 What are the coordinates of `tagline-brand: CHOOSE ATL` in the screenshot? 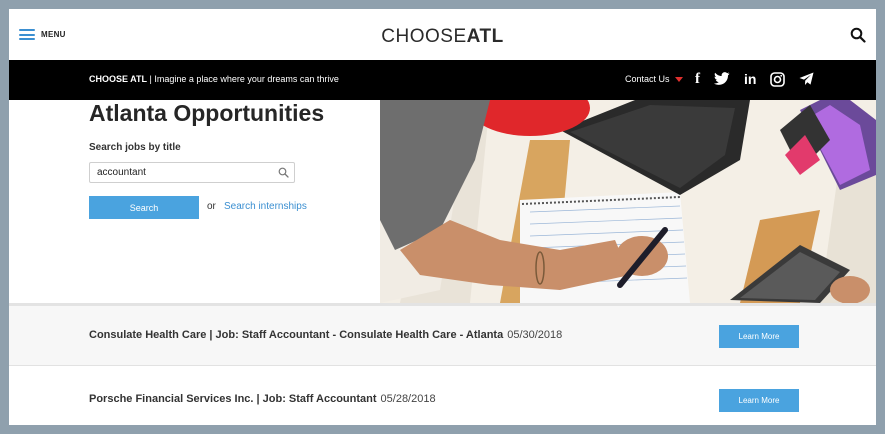 It's located at (118, 79).